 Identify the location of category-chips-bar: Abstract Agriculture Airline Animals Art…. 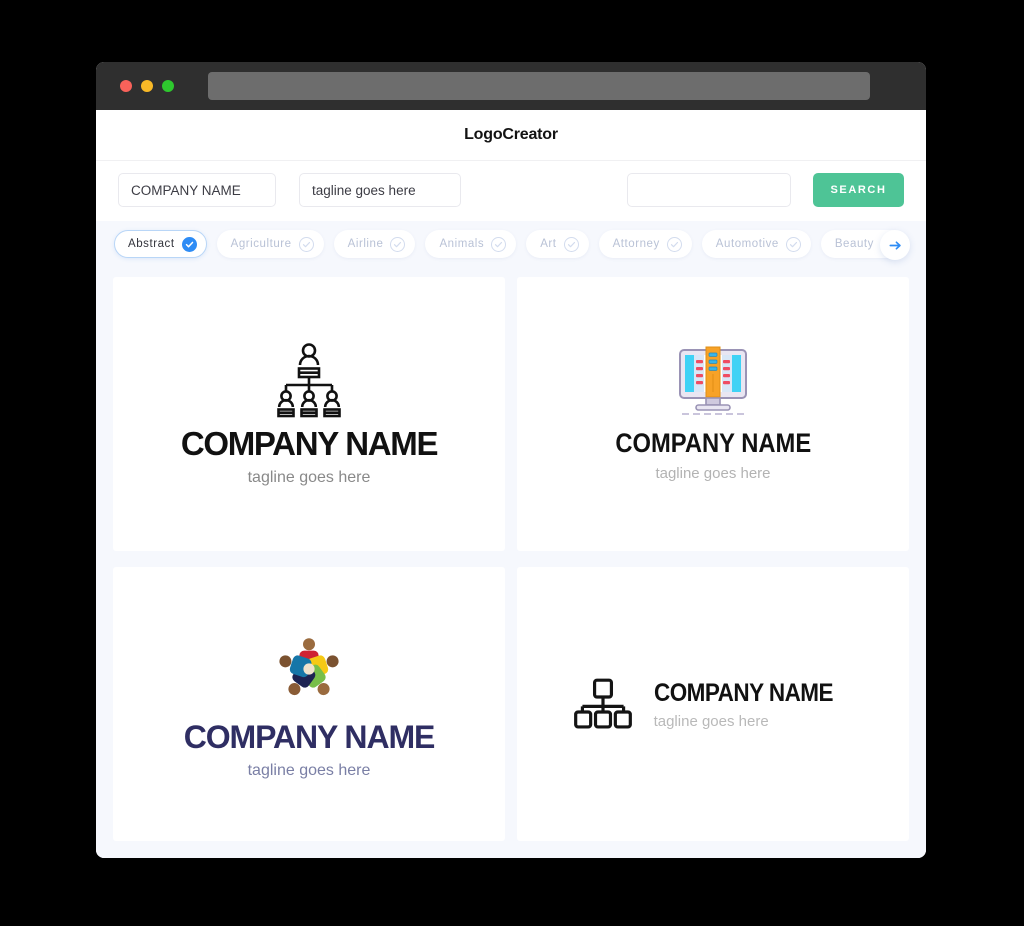
(511, 245).